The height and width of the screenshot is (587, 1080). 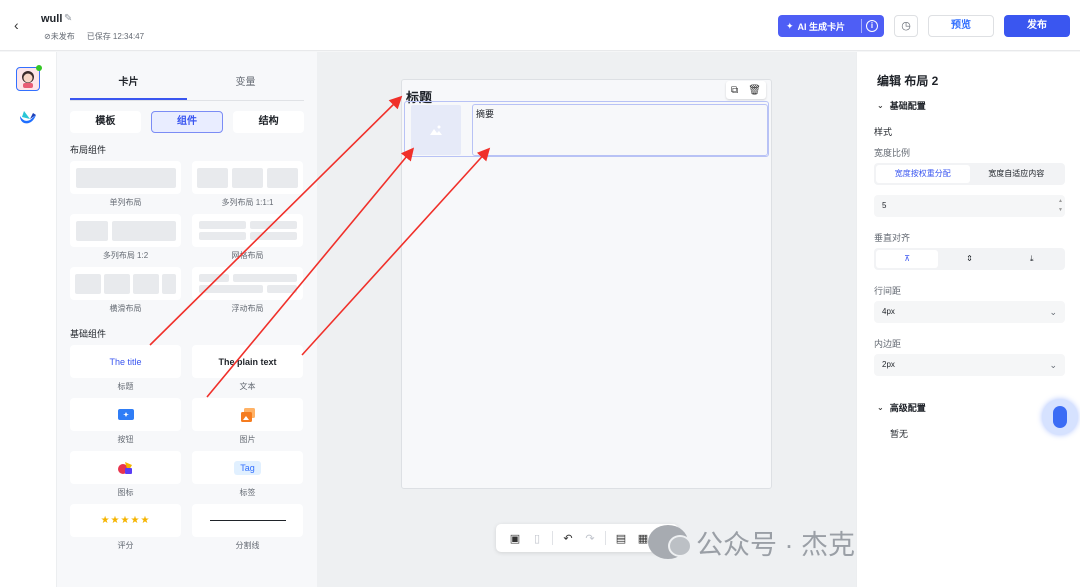 What do you see at coordinates (969, 365) in the screenshot?
I see `padding-select: 2px ⌄` at bounding box center [969, 365].